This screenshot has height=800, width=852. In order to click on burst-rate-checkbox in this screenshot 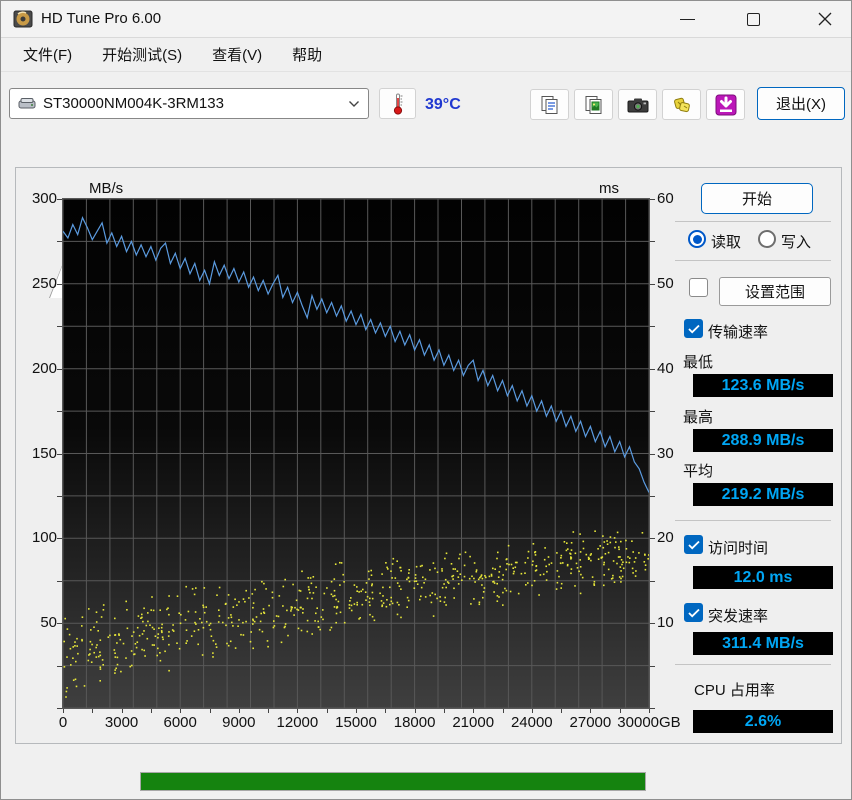, I will do `click(693, 612)`.